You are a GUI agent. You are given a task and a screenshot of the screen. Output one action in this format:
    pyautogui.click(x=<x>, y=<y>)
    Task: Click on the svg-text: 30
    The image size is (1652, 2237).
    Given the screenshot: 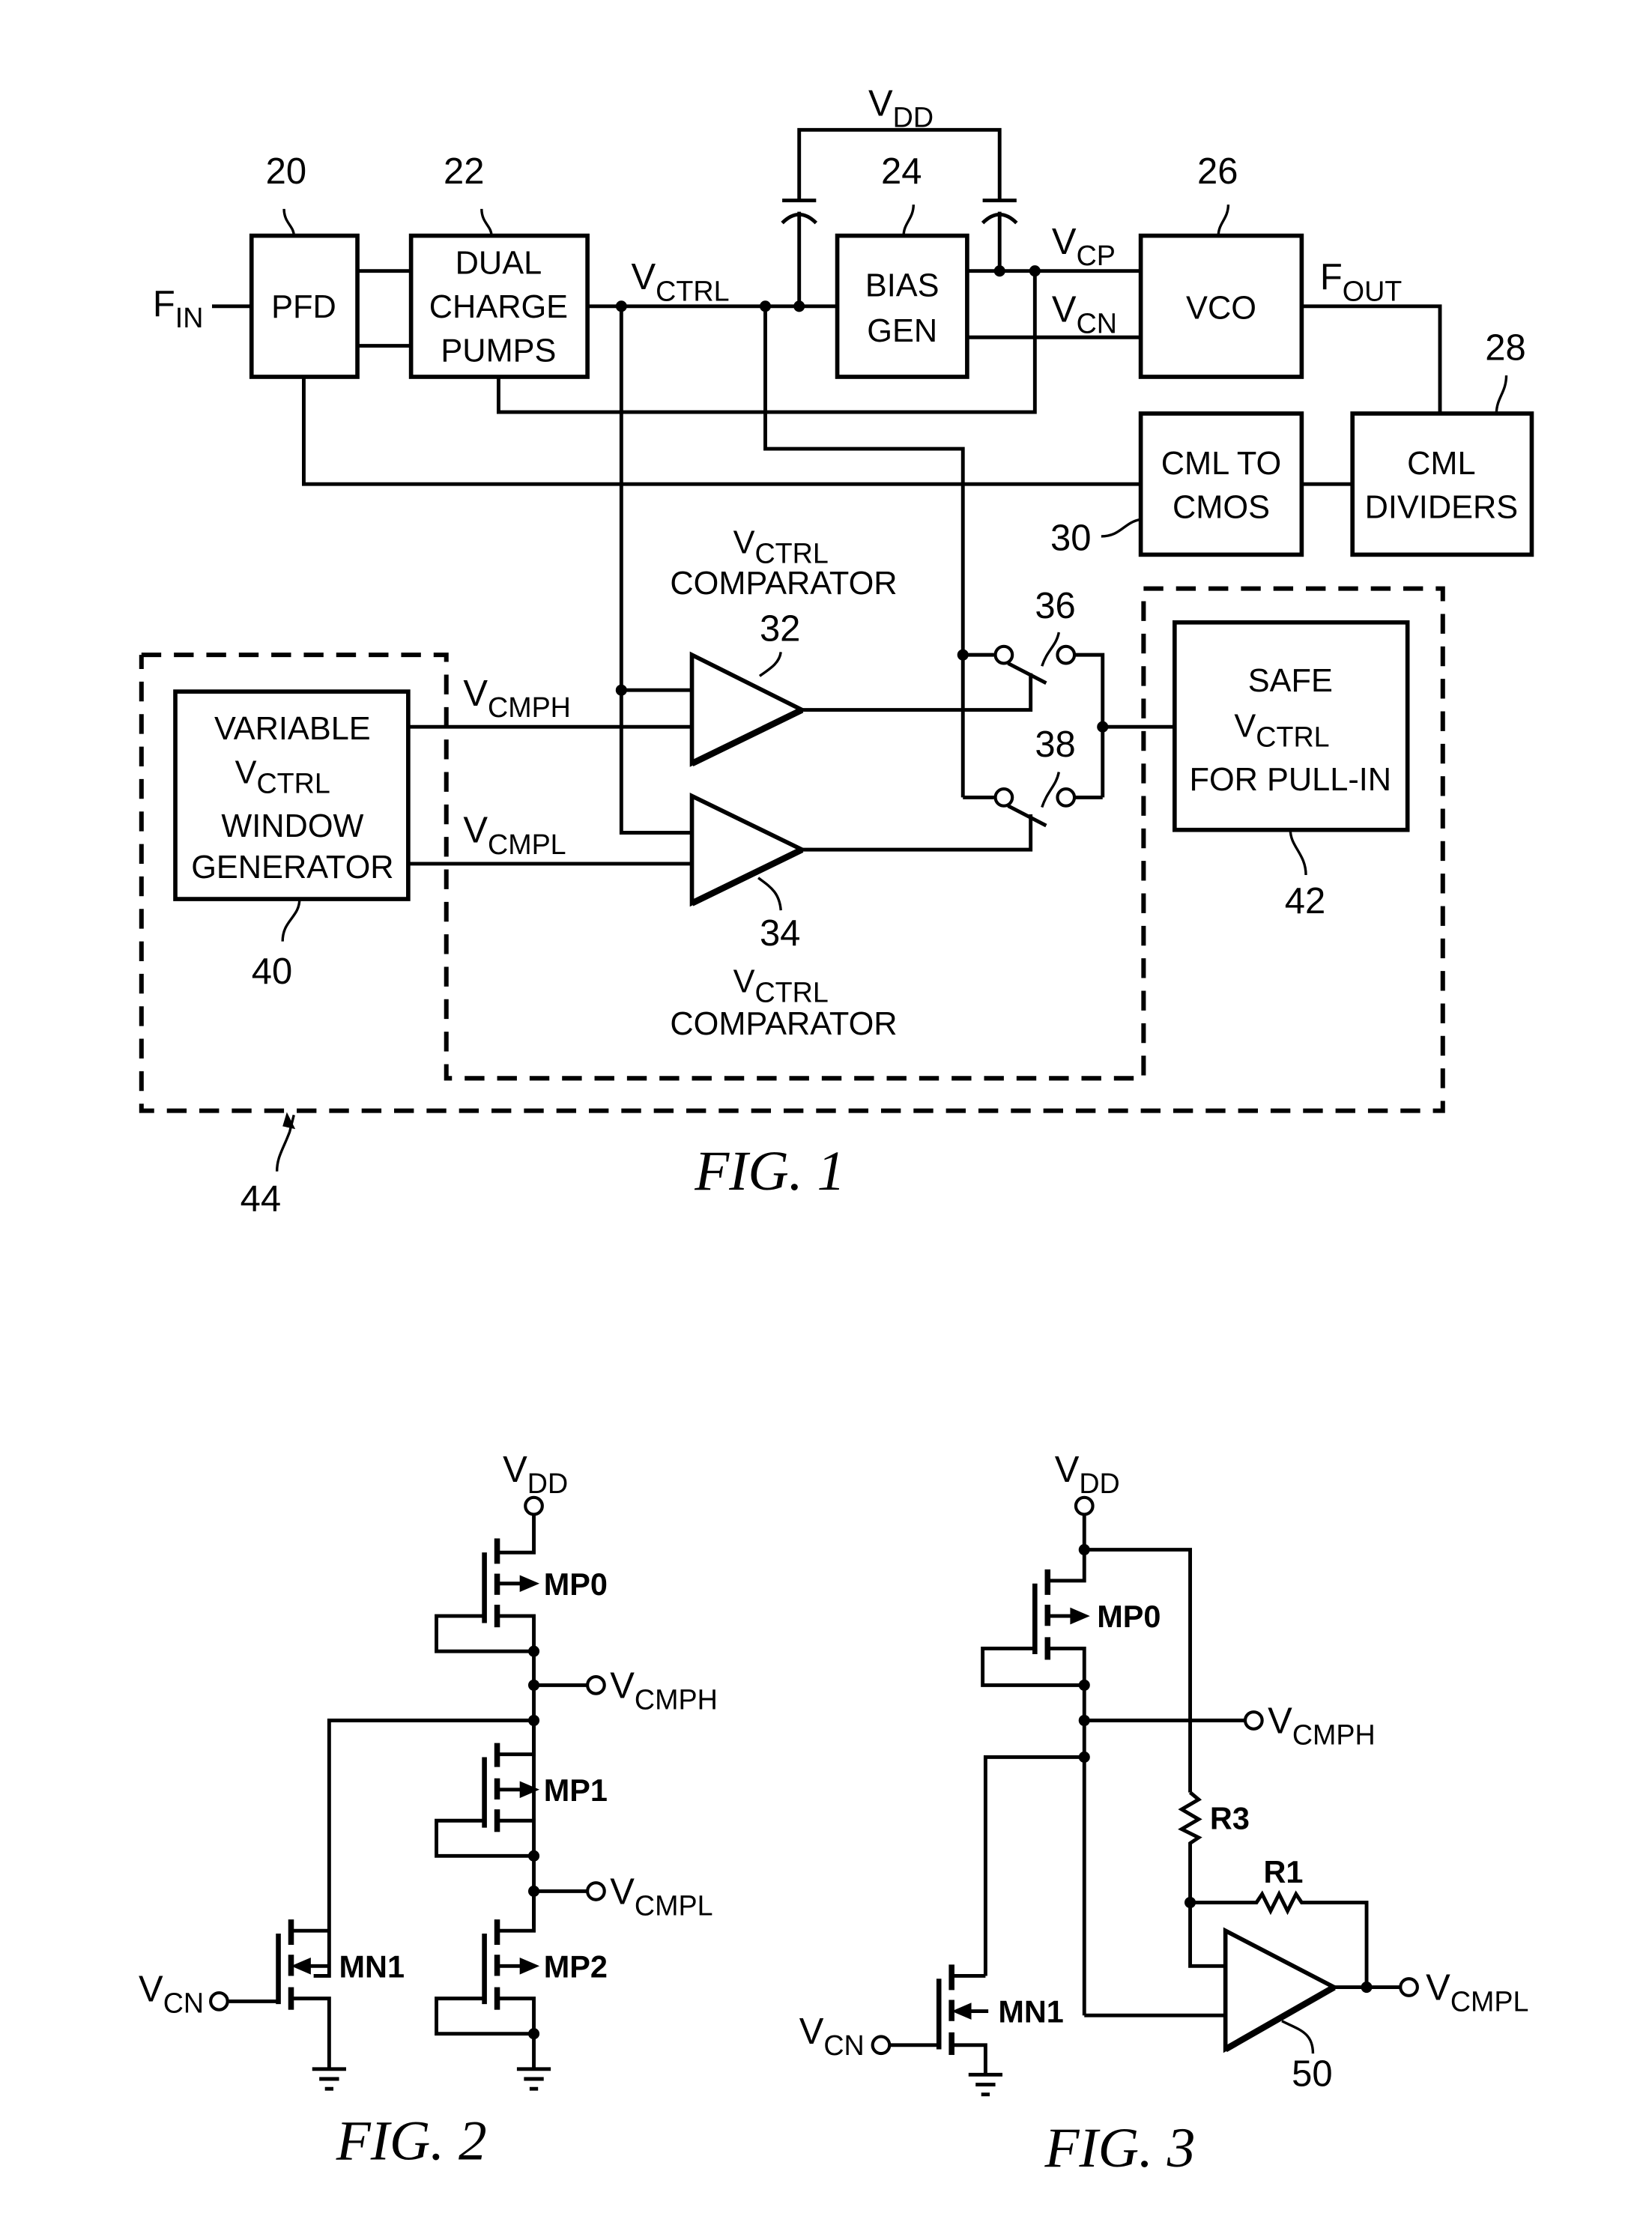 What is the action you would take?
    pyautogui.click(x=1070, y=538)
    